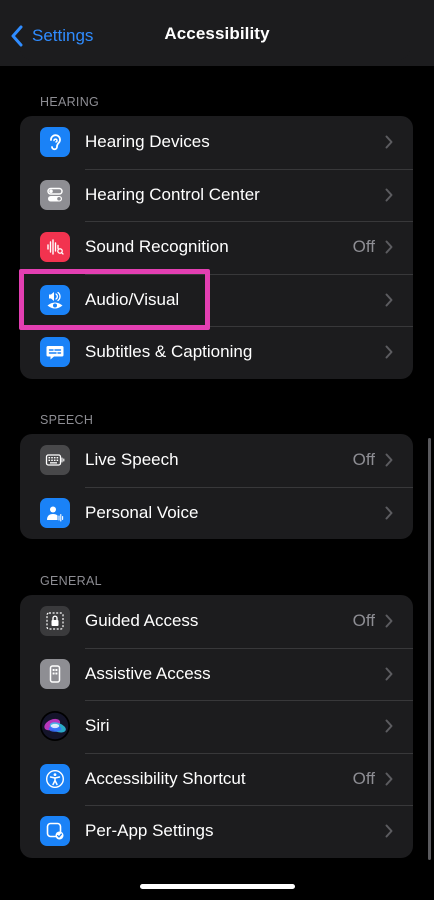  I want to click on keyboard-icon, so click(55, 460).